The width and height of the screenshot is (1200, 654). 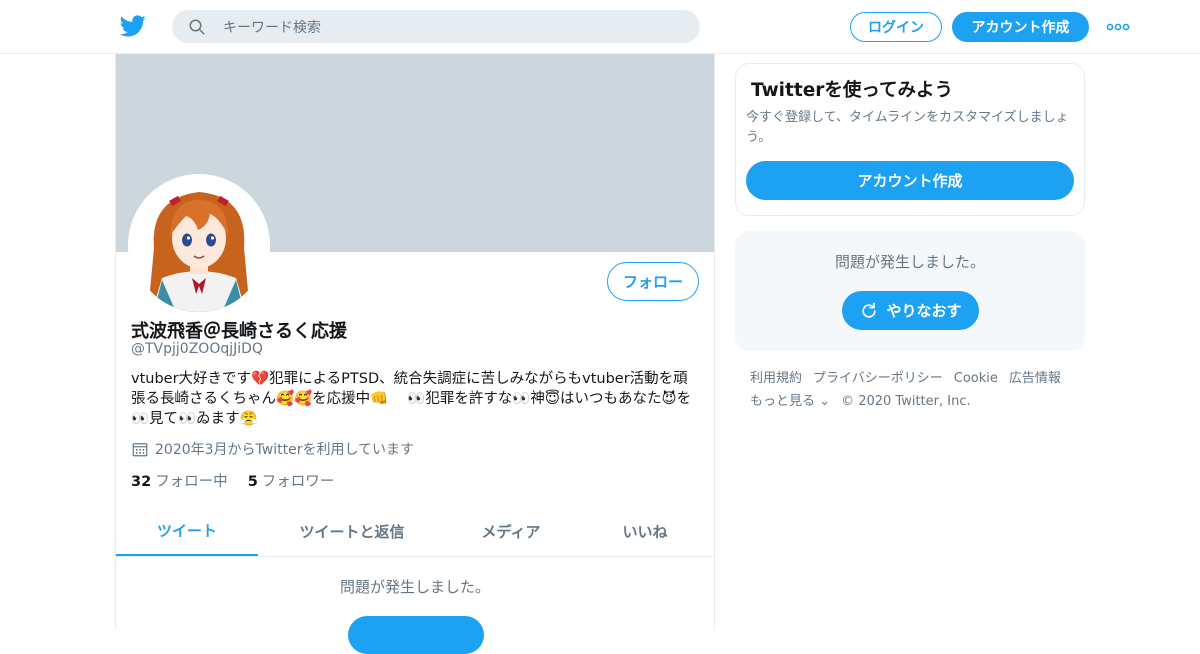 What do you see at coordinates (1020, 27) in the screenshot?
I see `signup-button: アカウント作成` at bounding box center [1020, 27].